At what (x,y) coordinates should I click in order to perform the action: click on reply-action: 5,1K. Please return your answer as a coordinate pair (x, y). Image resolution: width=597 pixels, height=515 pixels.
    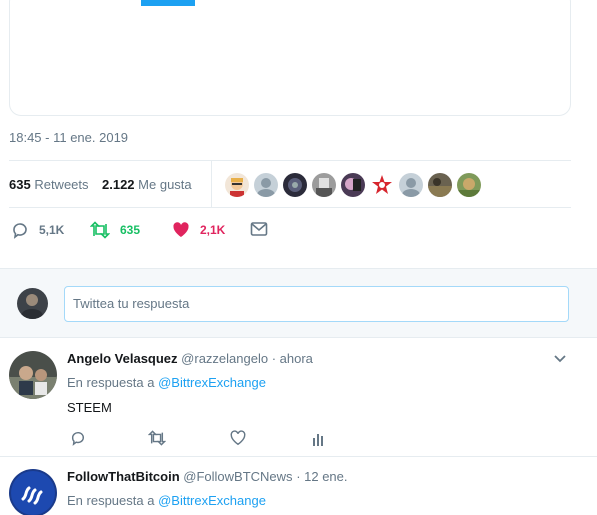
    Looking at the image, I should click on (37, 230).